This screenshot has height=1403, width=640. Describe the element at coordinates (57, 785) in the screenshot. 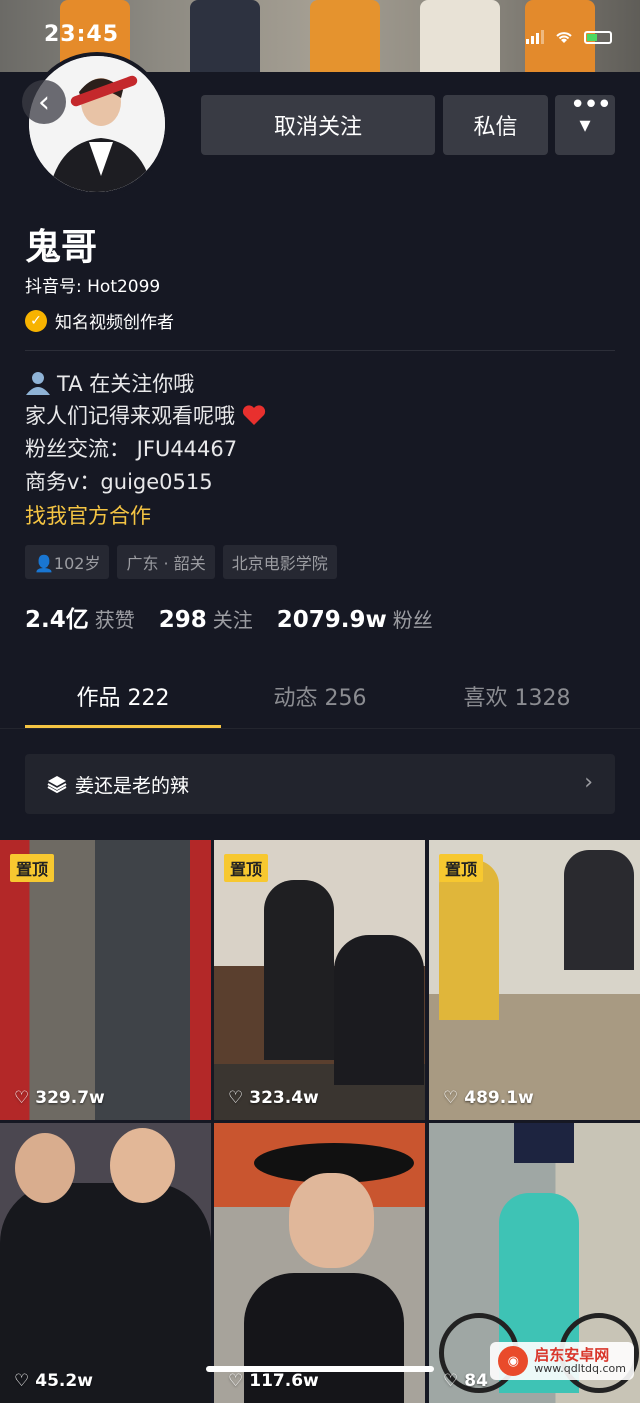

I see `layers-icon` at that location.